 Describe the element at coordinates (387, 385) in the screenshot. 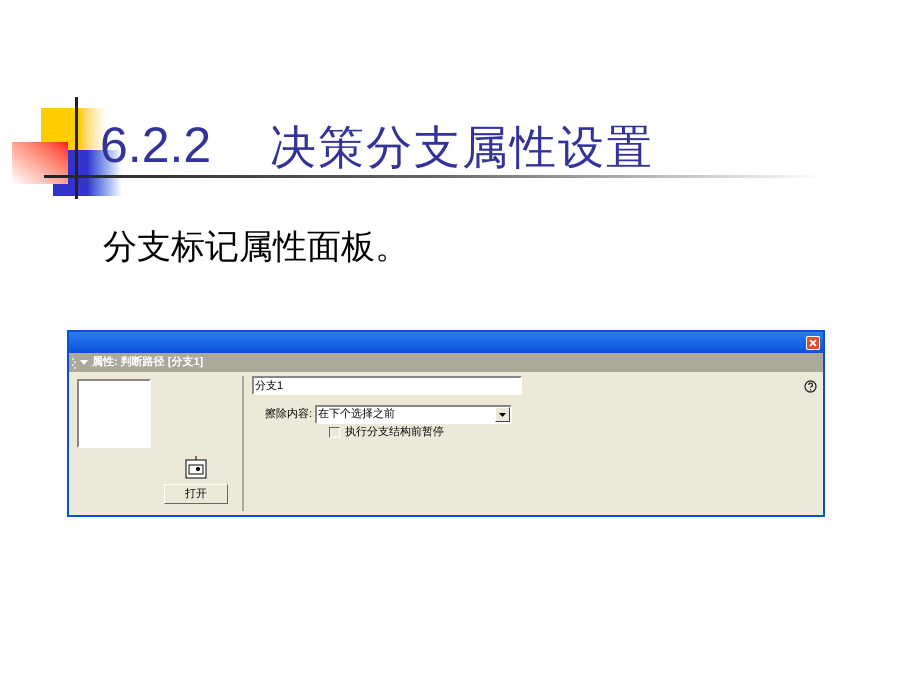

I see `branch-name-field: 分支1` at that location.